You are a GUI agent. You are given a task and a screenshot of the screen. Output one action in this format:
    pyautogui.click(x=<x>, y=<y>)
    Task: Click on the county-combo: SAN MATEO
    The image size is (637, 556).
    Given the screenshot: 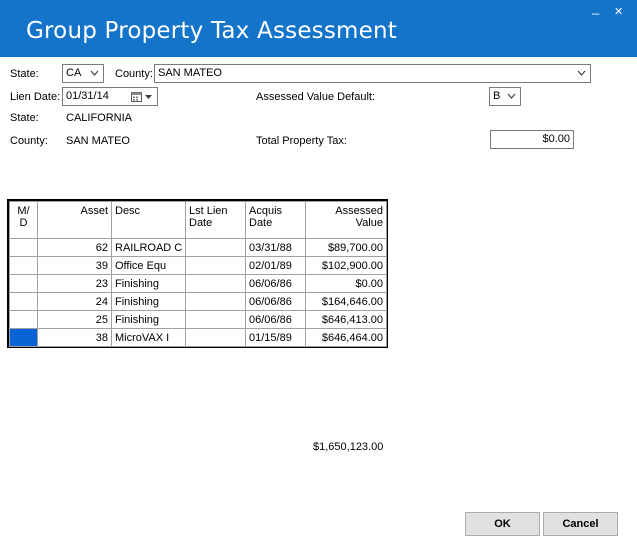 What is the action you would take?
    pyautogui.click(x=372, y=73)
    